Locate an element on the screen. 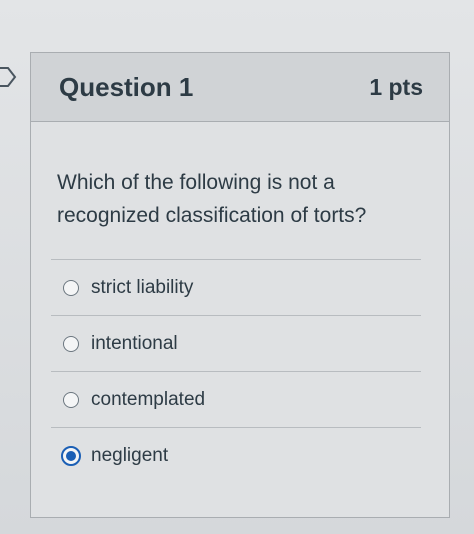 The image size is (474, 534). answer-label: intentional is located at coordinates (134, 344).